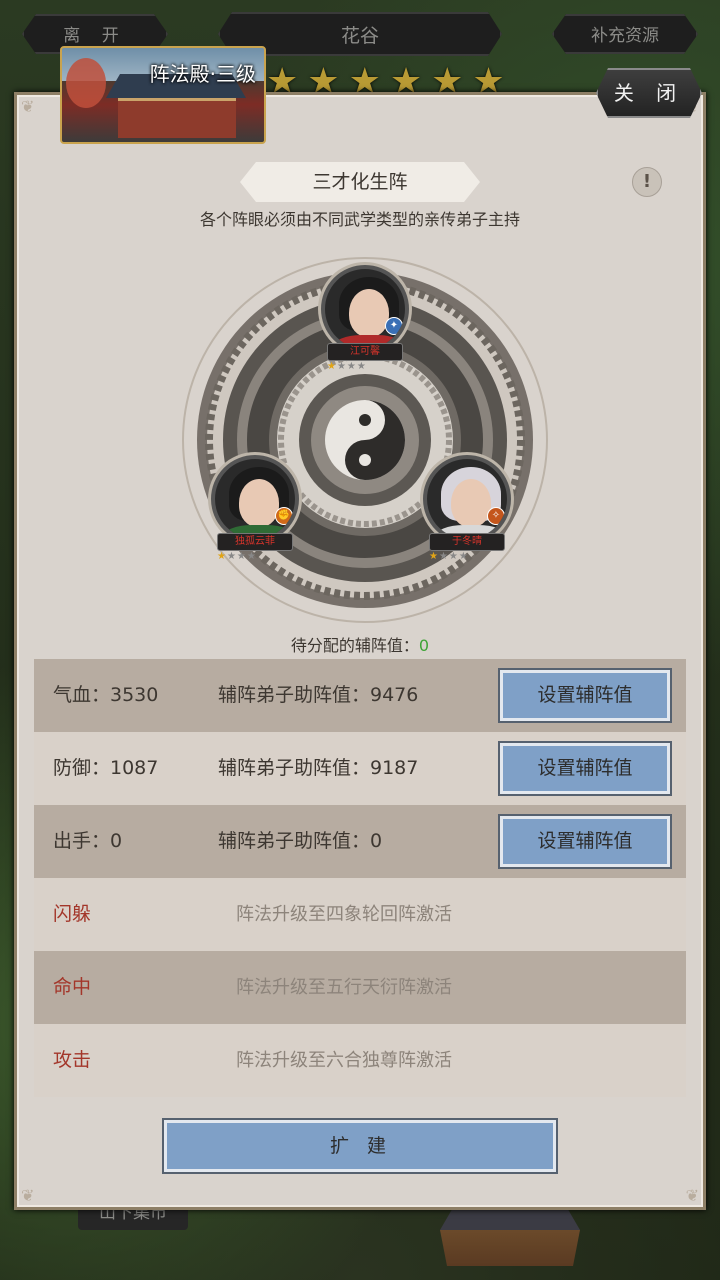  Describe the element at coordinates (344, 987) in the screenshot. I see `unlock-hint: 阵法升级至五行天衍阵激活` at that location.